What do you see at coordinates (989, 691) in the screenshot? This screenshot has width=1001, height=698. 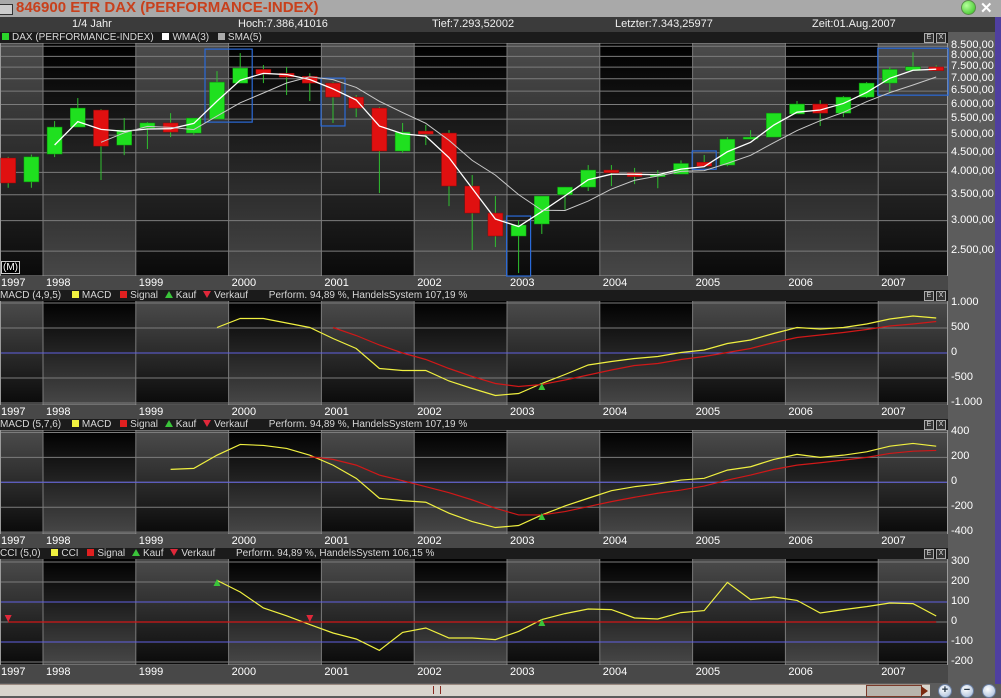 I see `zoom-reset-button` at bounding box center [989, 691].